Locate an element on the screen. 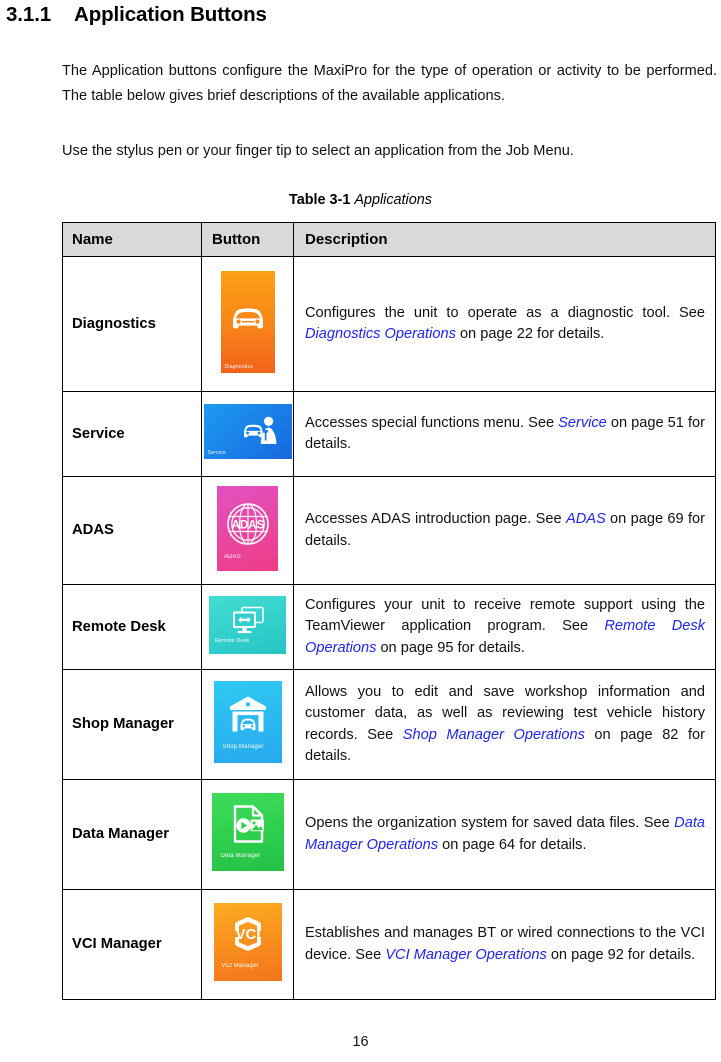 This screenshot has width=721, height=1062. desc-link: Service is located at coordinates (582, 423).